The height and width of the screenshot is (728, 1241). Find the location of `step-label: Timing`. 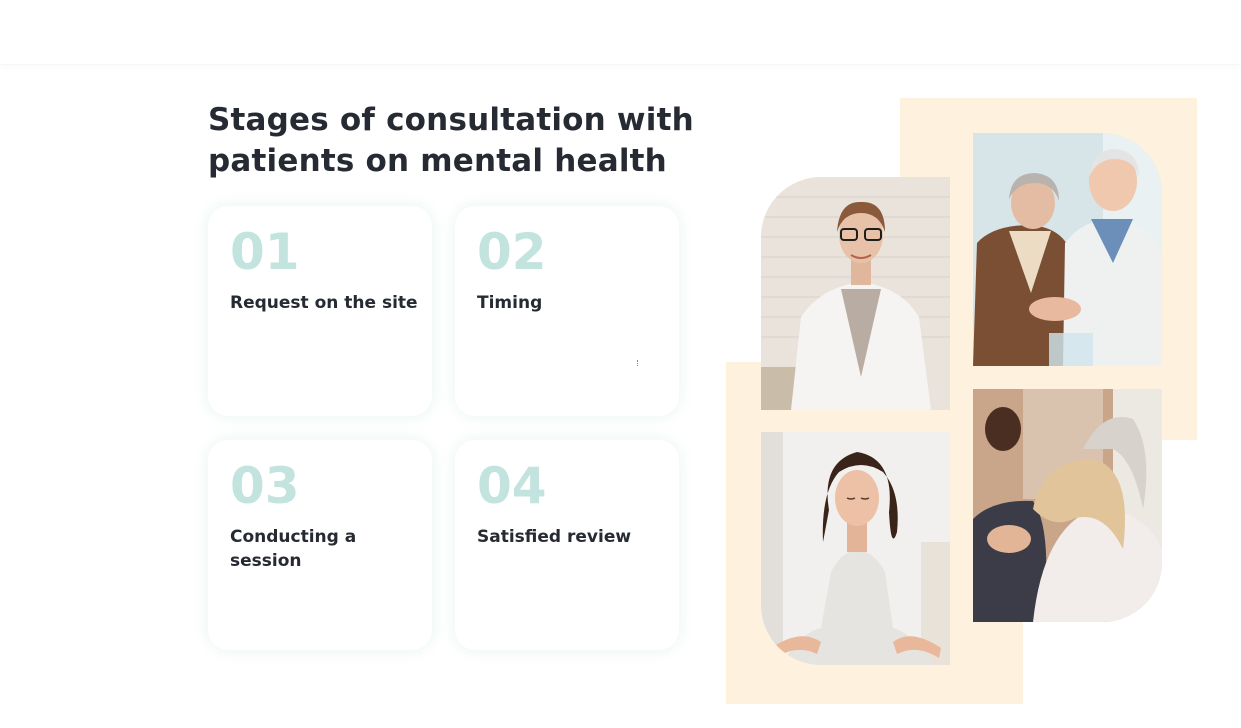

step-label: Timing is located at coordinates (510, 303).